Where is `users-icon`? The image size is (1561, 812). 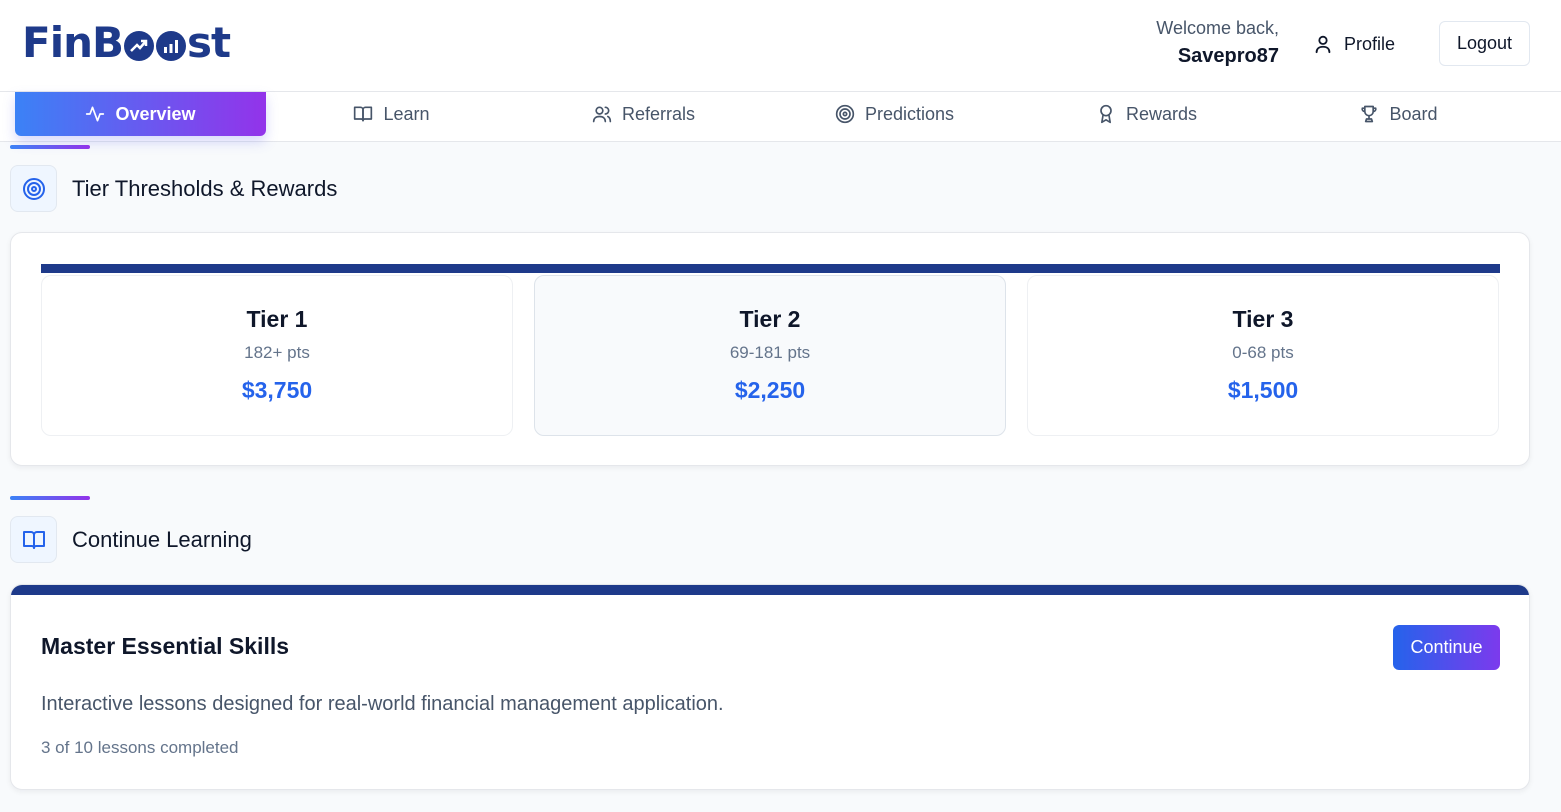 users-icon is located at coordinates (602, 114).